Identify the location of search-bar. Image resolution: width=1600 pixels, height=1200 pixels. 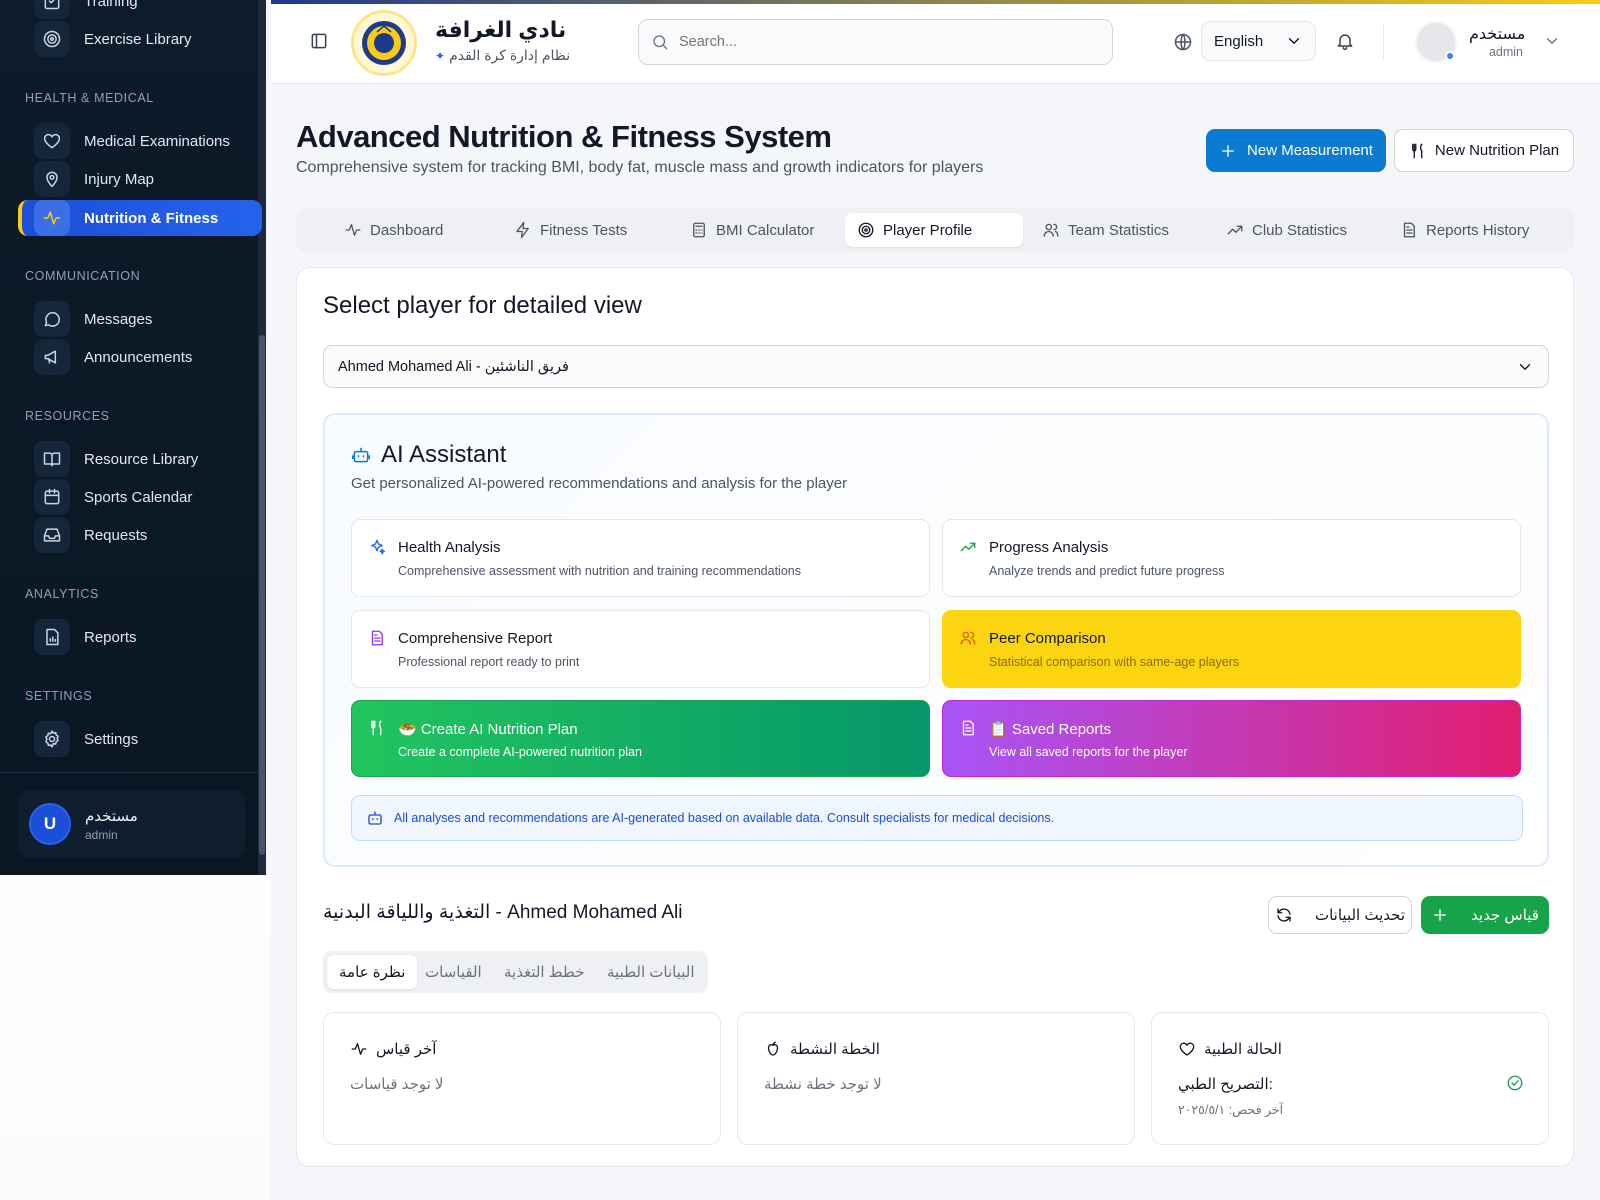
(875, 42).